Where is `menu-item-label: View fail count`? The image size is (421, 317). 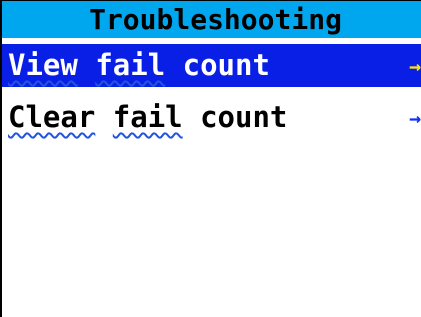 menu-item-label: View fail count is located at coordinates (139, 65).